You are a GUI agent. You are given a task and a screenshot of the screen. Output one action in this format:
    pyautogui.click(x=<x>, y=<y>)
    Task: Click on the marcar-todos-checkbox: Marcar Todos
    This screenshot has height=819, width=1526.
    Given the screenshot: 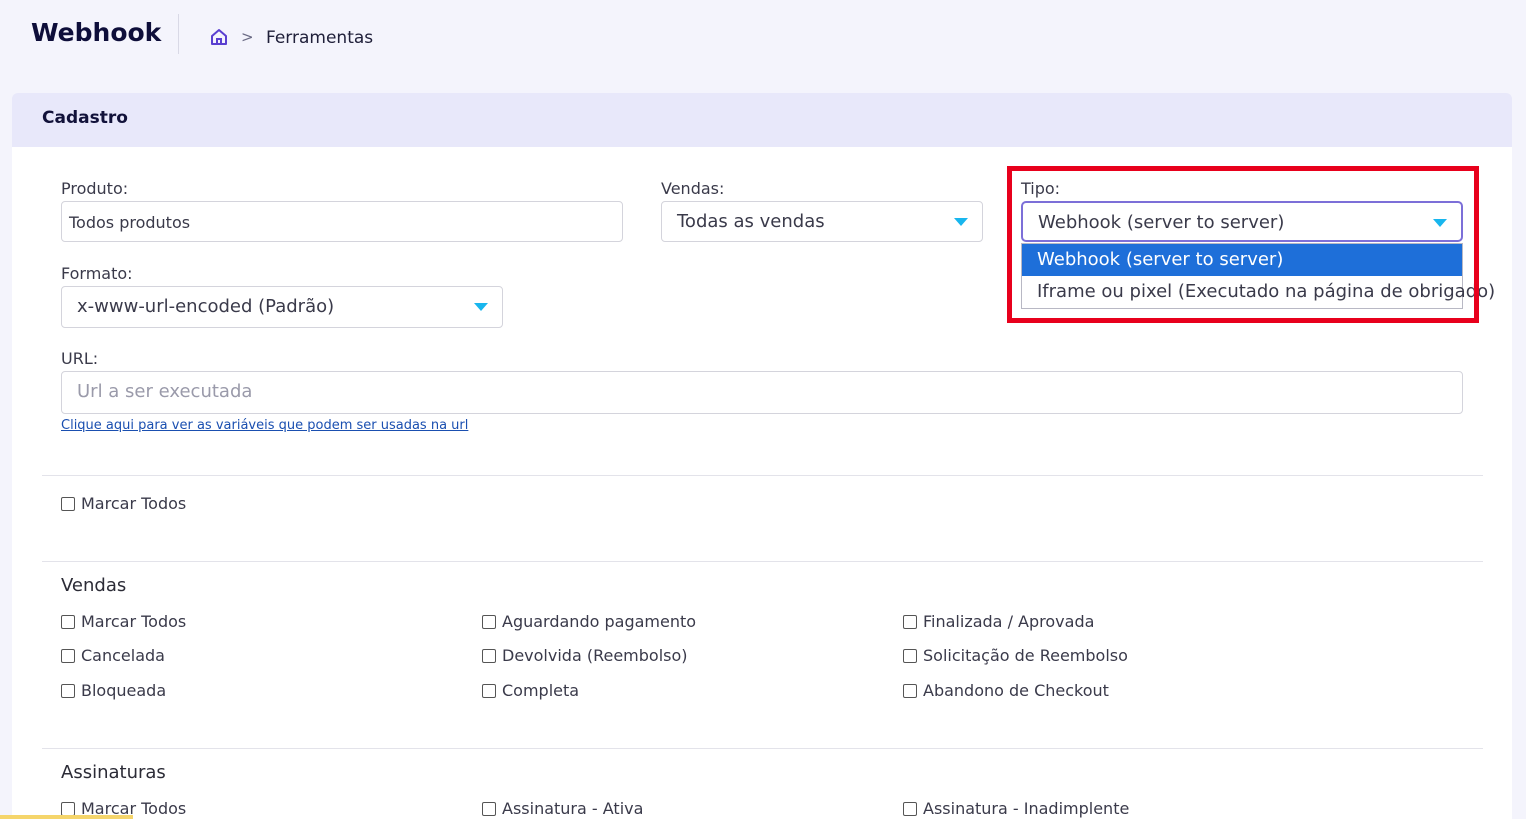 What is the action you would take?
    pyautogui.click(x=123, y=503)
    